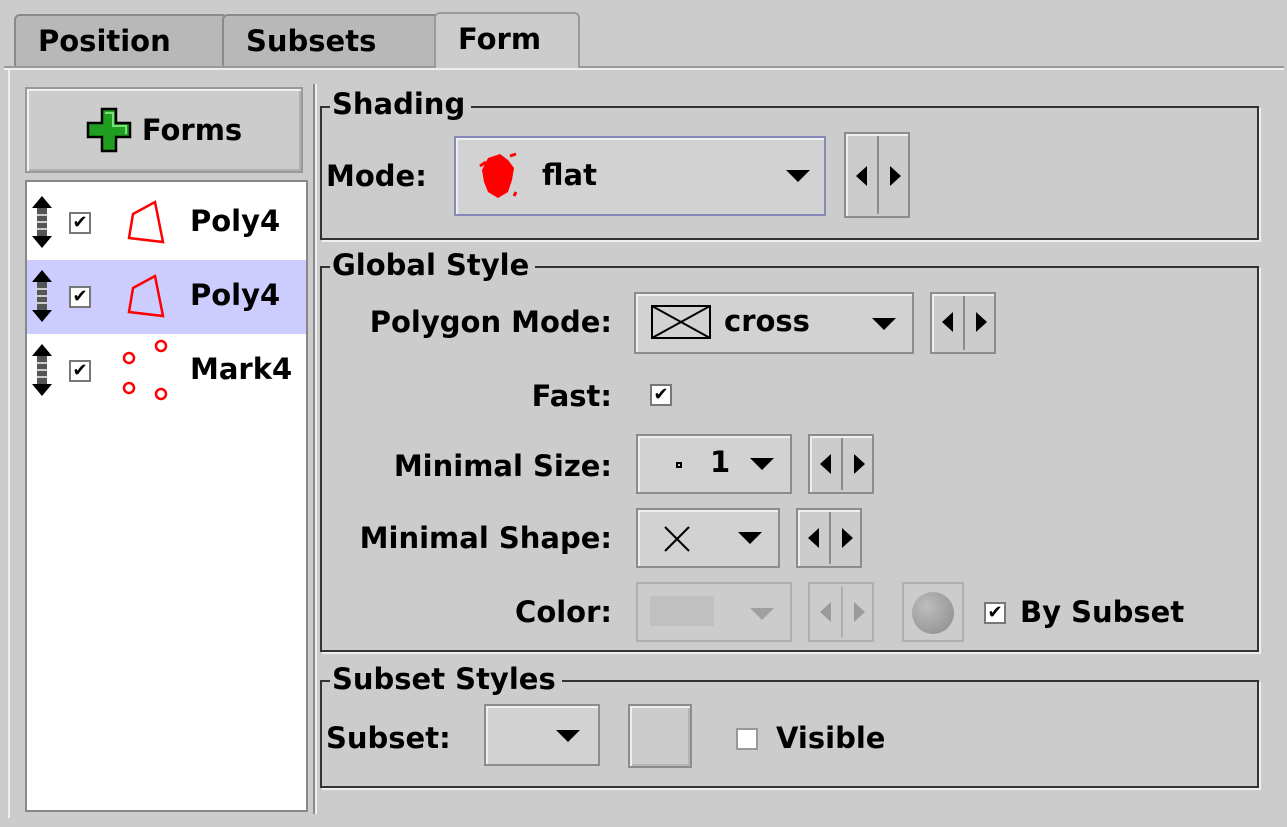  Describe the element at coordinates (376, 176) in the screenshot. I see `mode-label: Mode:` at that location.